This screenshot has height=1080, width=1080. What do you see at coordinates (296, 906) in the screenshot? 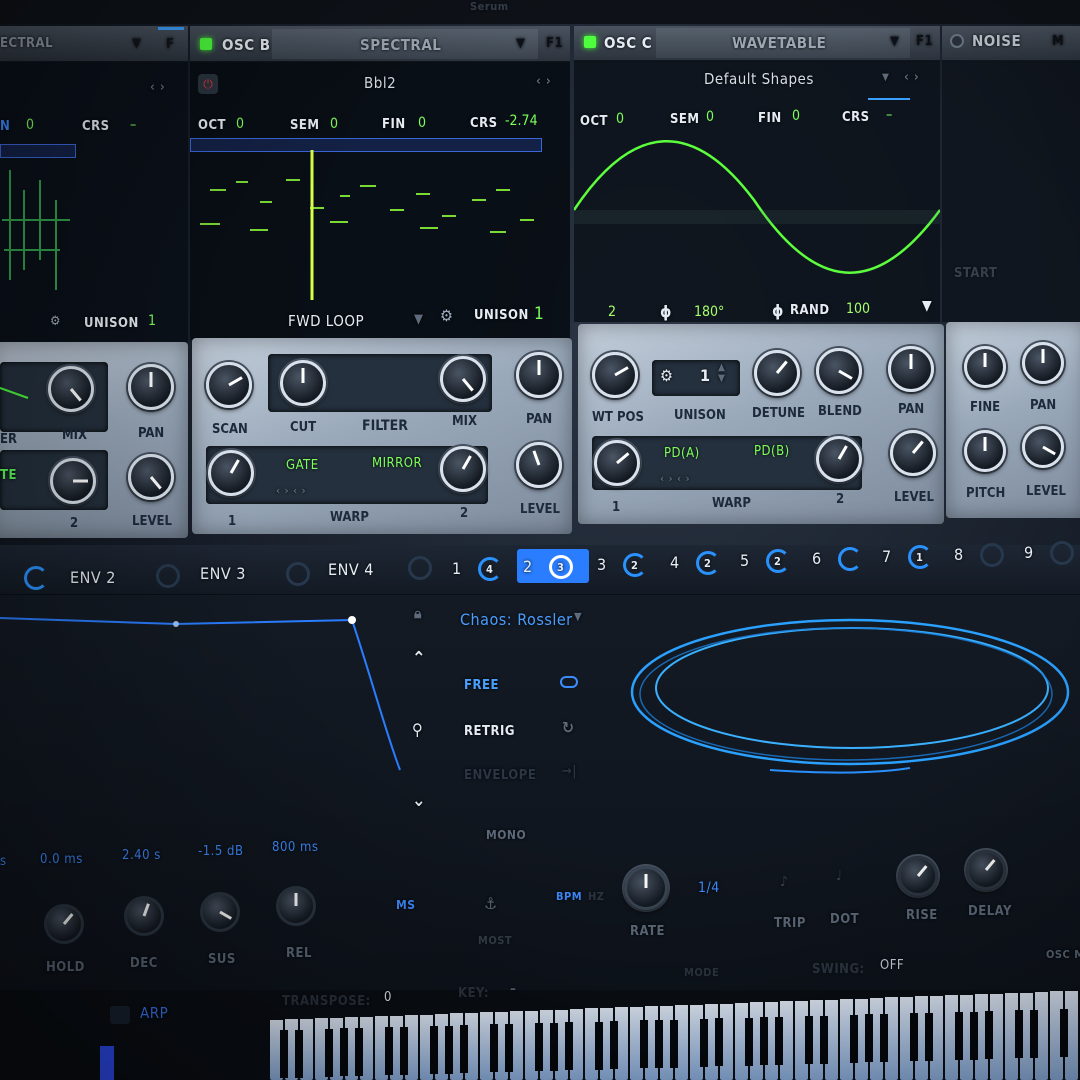
I see `env-release-knob` at bounding box center [296, 906].